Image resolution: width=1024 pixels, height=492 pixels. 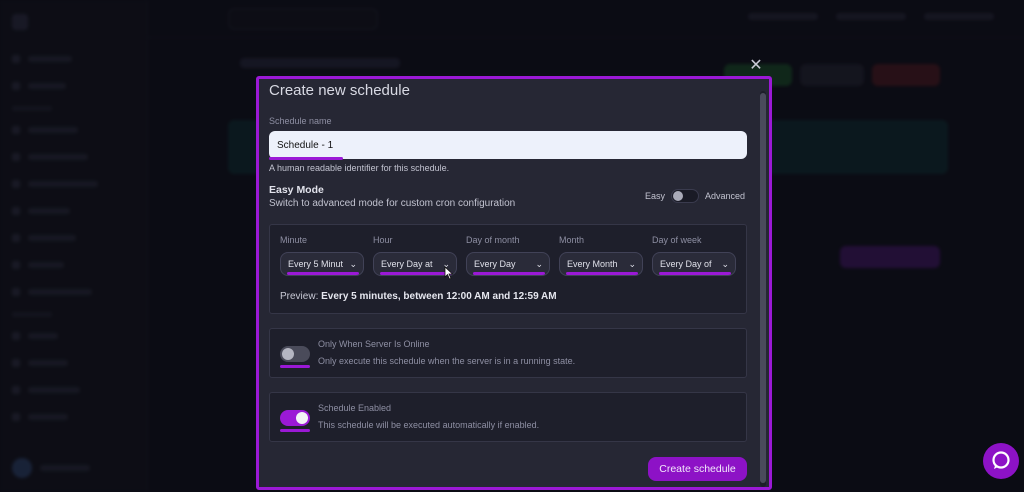 I want to click on only-when-online-toggle, so click(x=295, y=357).